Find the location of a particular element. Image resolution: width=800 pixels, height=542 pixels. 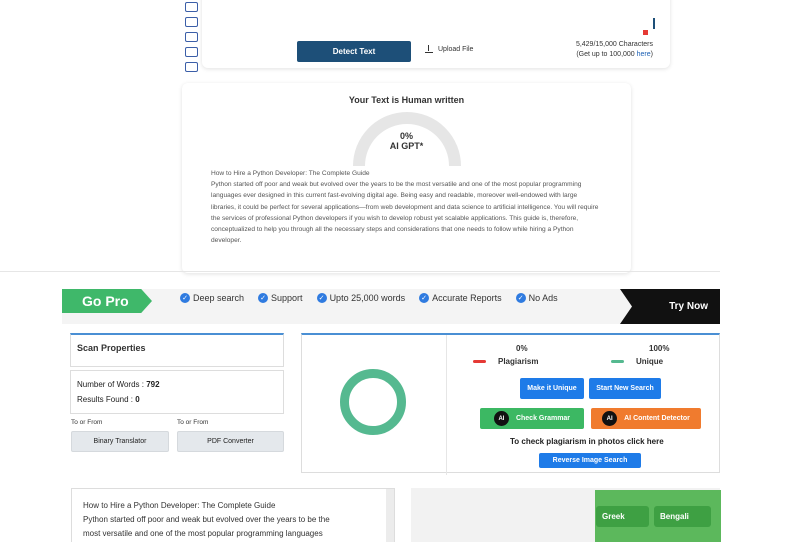

unique-legend: Unique is located at coordinates (637, 361).